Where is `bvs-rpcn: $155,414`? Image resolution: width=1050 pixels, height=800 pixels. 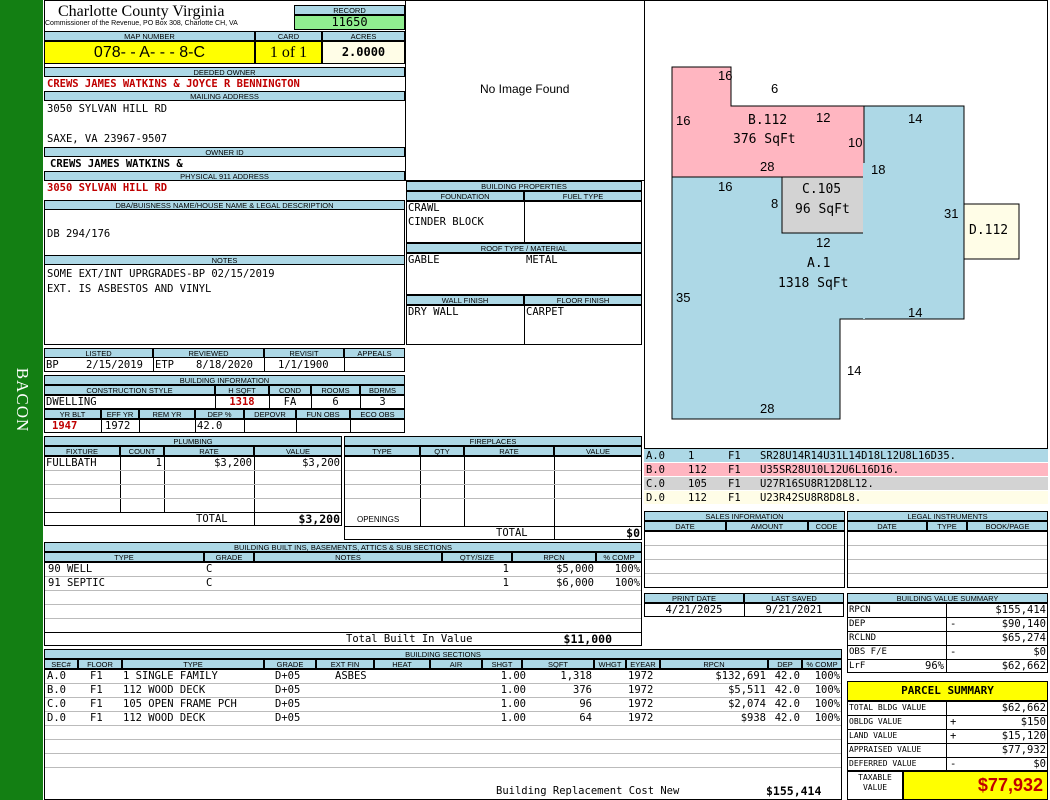 bvs-rpcn: $155,414 is located at coordinates (1020, 610).